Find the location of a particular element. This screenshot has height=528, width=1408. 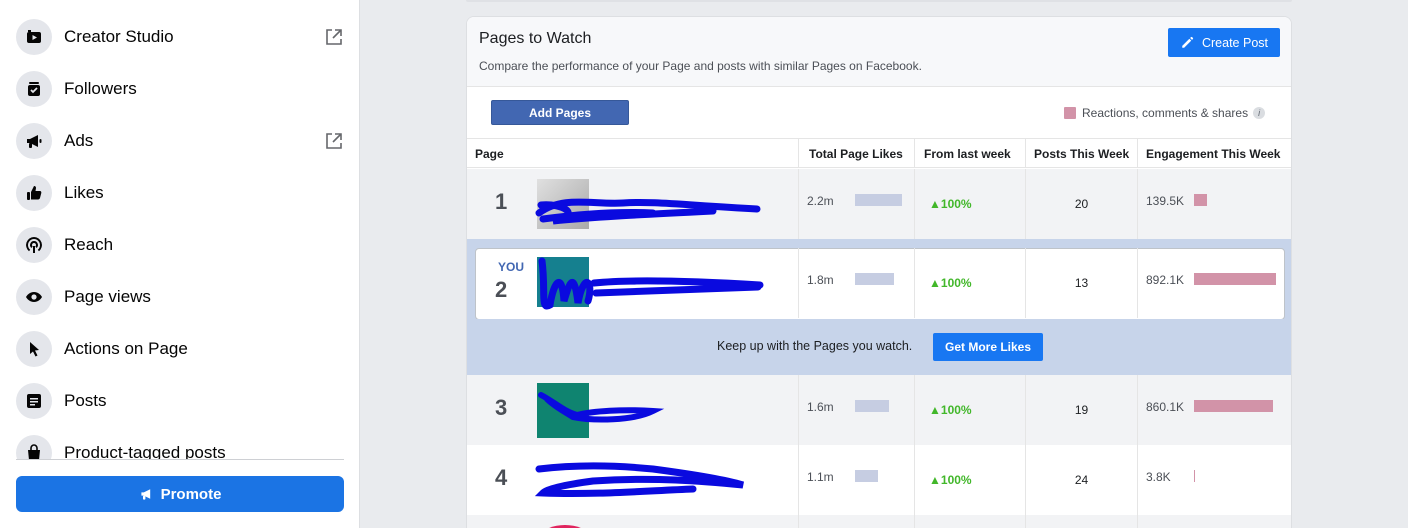

sidebar-item-posts: Posts is located at coordinates (181, 401).